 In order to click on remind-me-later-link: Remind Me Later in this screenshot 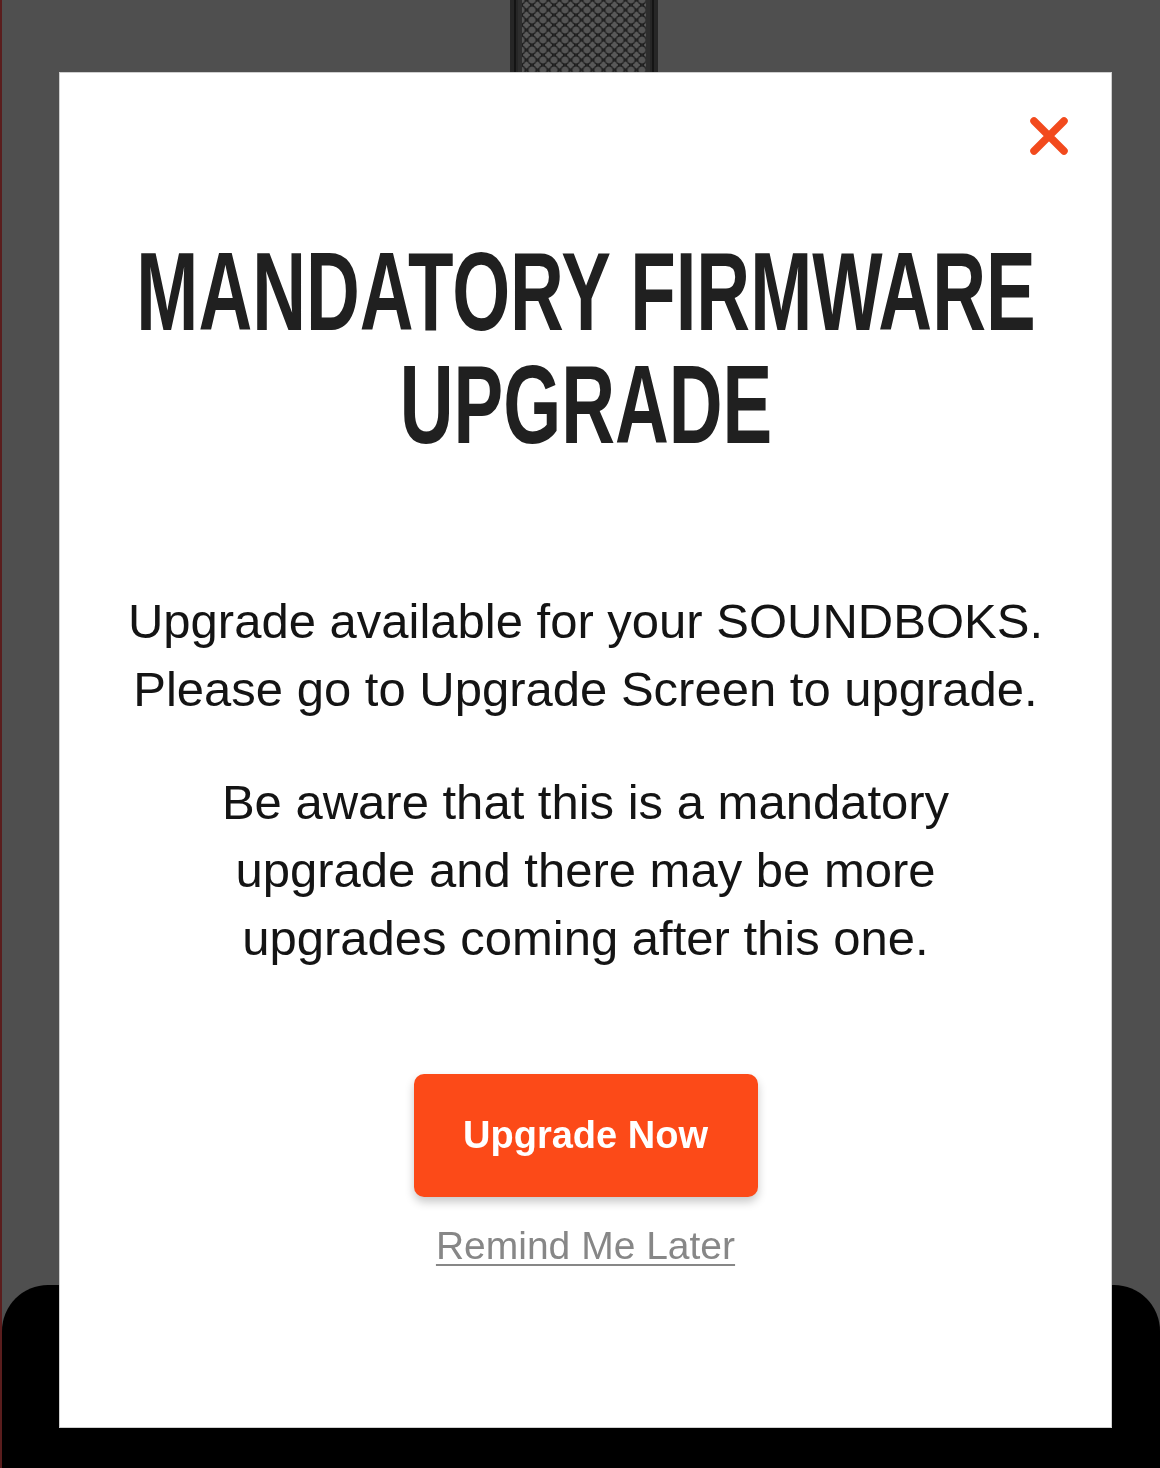, I will do `click(585, 1245)`.